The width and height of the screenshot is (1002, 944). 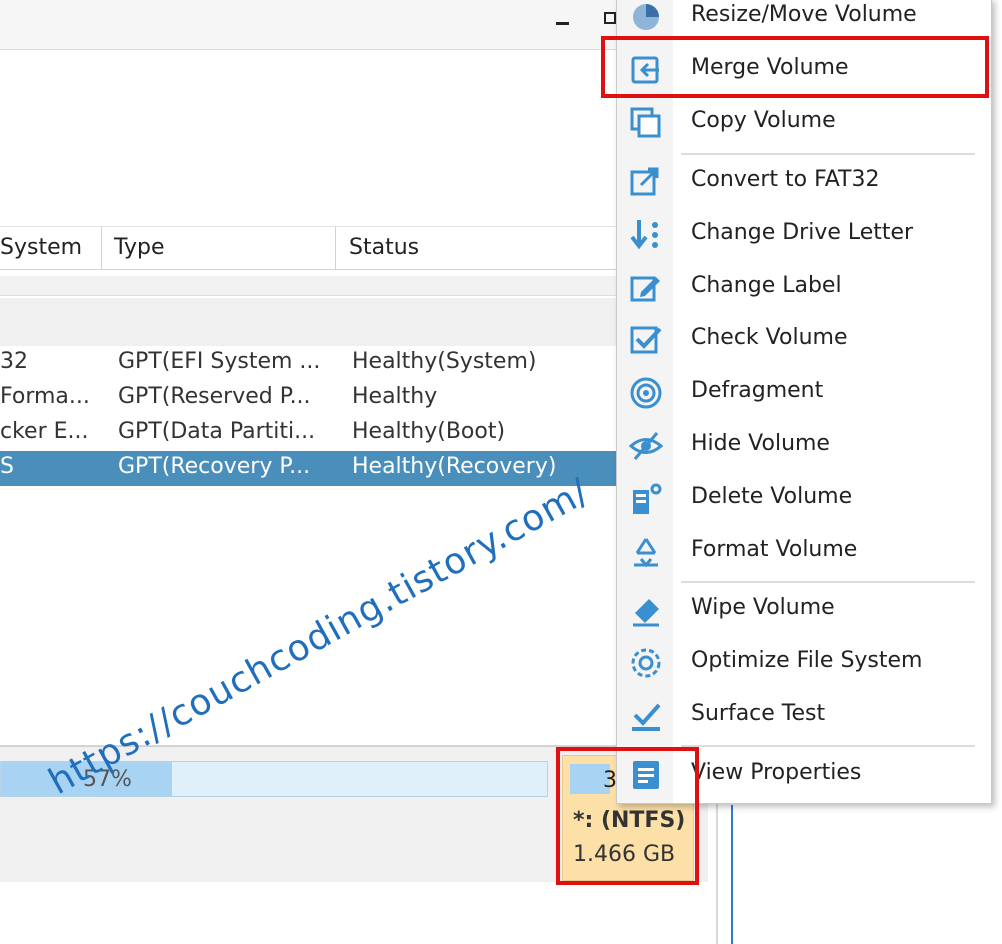 What do you see at coordinates (807, 660) in the screenshot?
I see `menu-item-label: Optimize File System` at bounding box center [807, 660].